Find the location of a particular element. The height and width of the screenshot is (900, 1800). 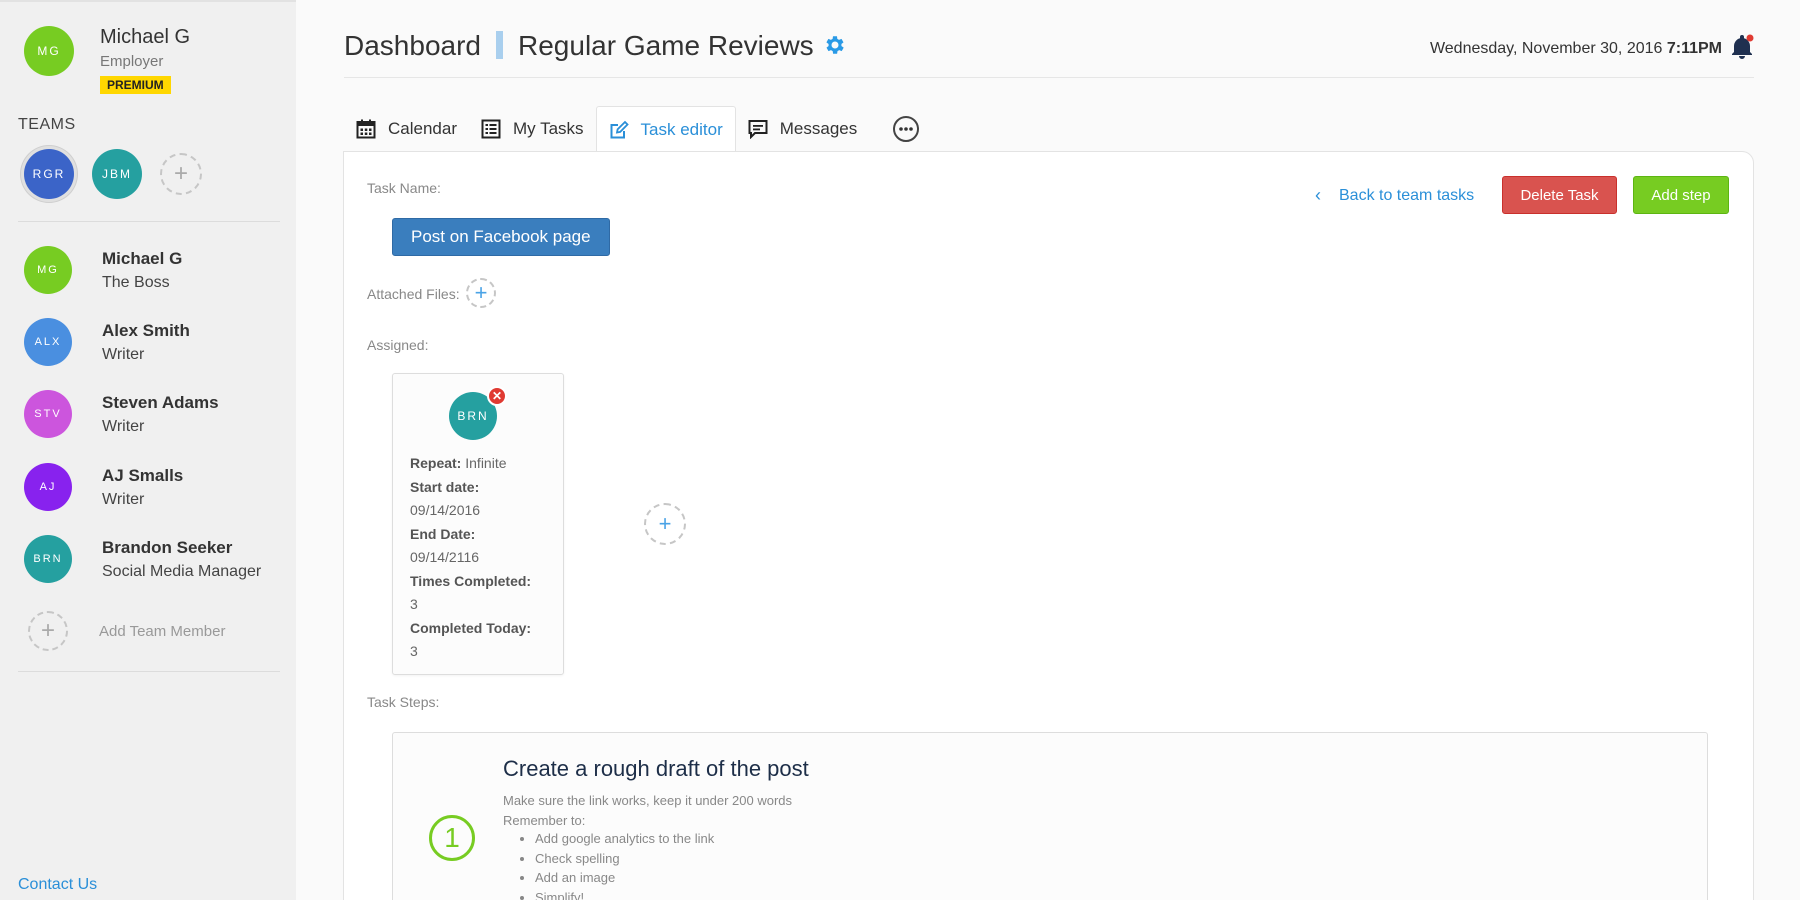

member-michael-g: MG Michael G The Boss is located at coordinates (103, 270).